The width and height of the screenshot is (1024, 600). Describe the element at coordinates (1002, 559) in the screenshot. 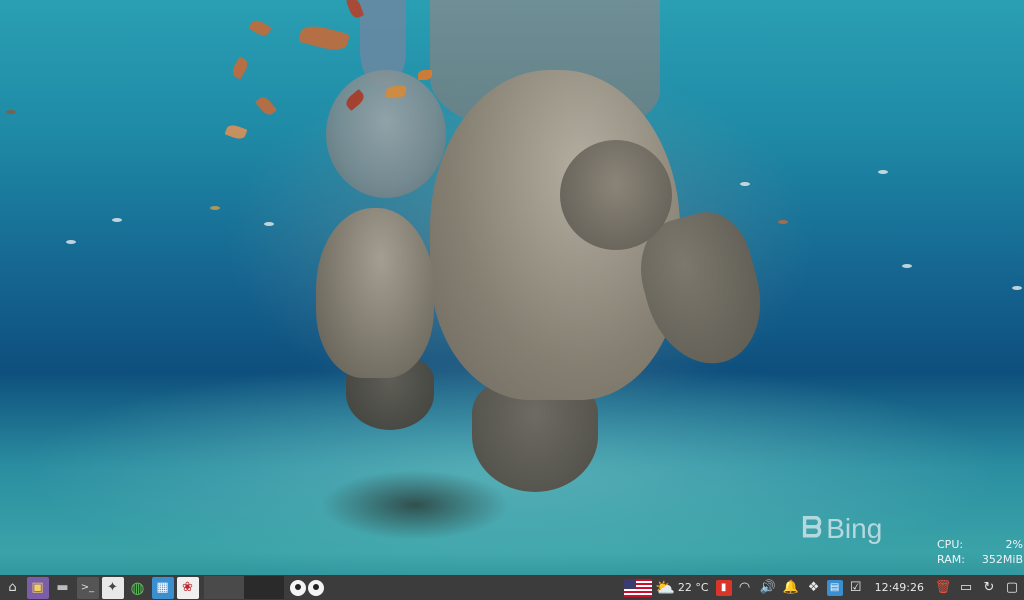

I see `ram-value: 352MiB` at that location.